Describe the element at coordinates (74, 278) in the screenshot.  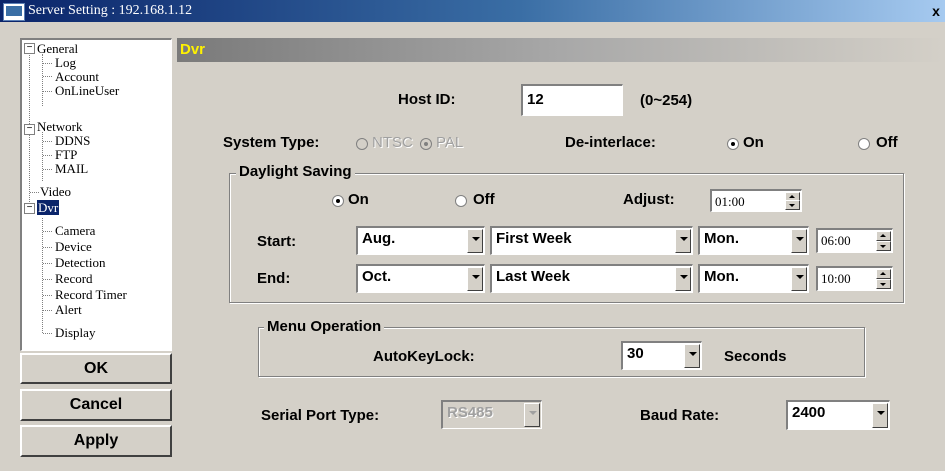
I see `tree-item-record: Record` at that location.